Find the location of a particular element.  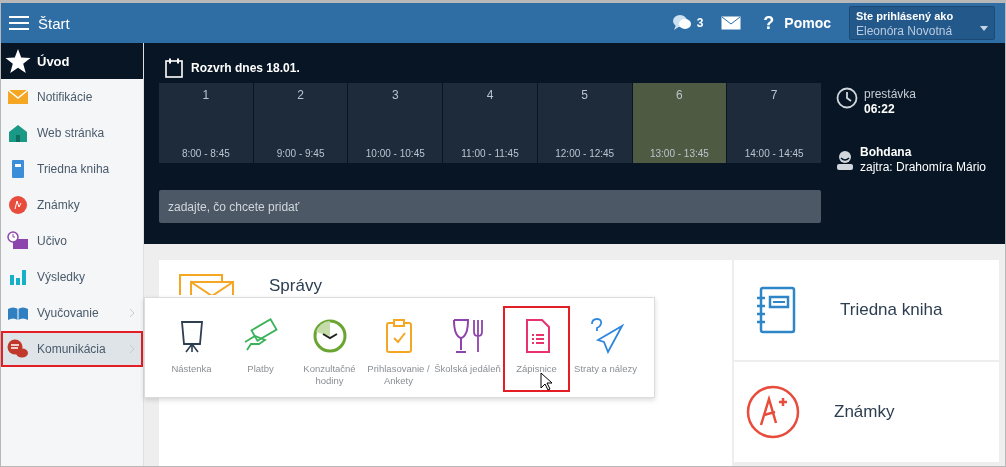

period-time: 10:00 - 10:45 is located at coordinates (395, 153).